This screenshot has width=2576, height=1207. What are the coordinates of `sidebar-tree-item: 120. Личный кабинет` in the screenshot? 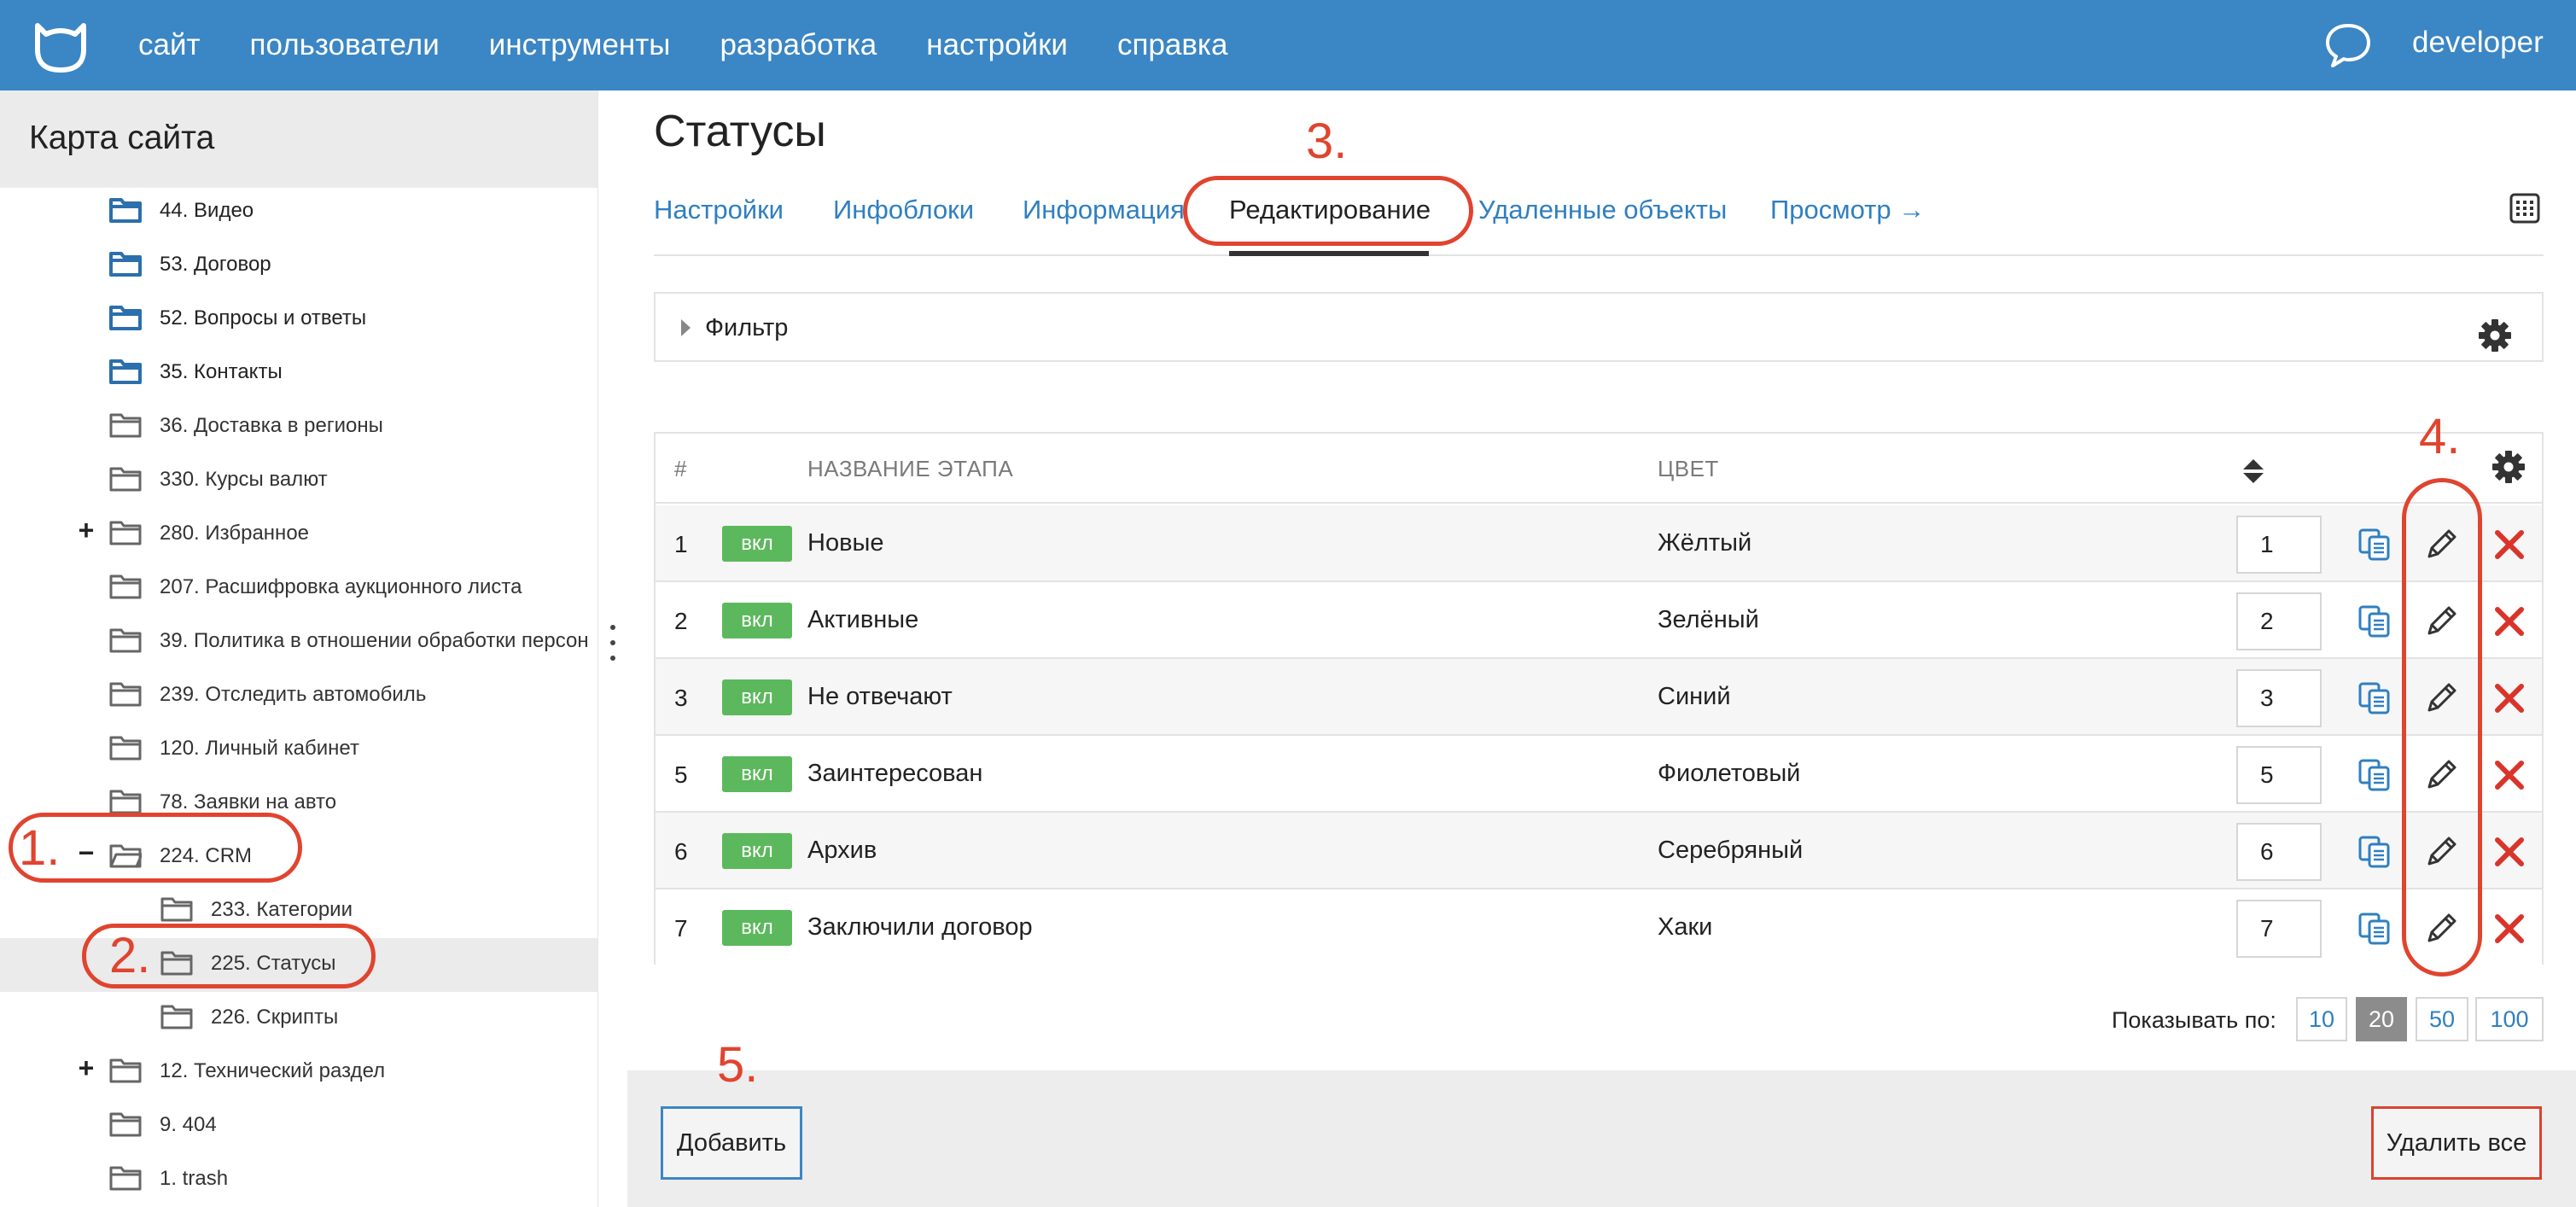 It's located at (298, 750).